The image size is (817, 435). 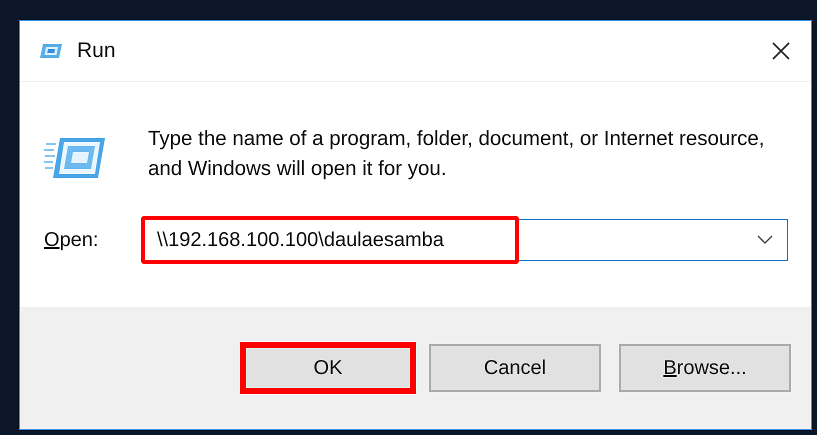 I want to click on ok-button: OK, so click(x=328, y=368).